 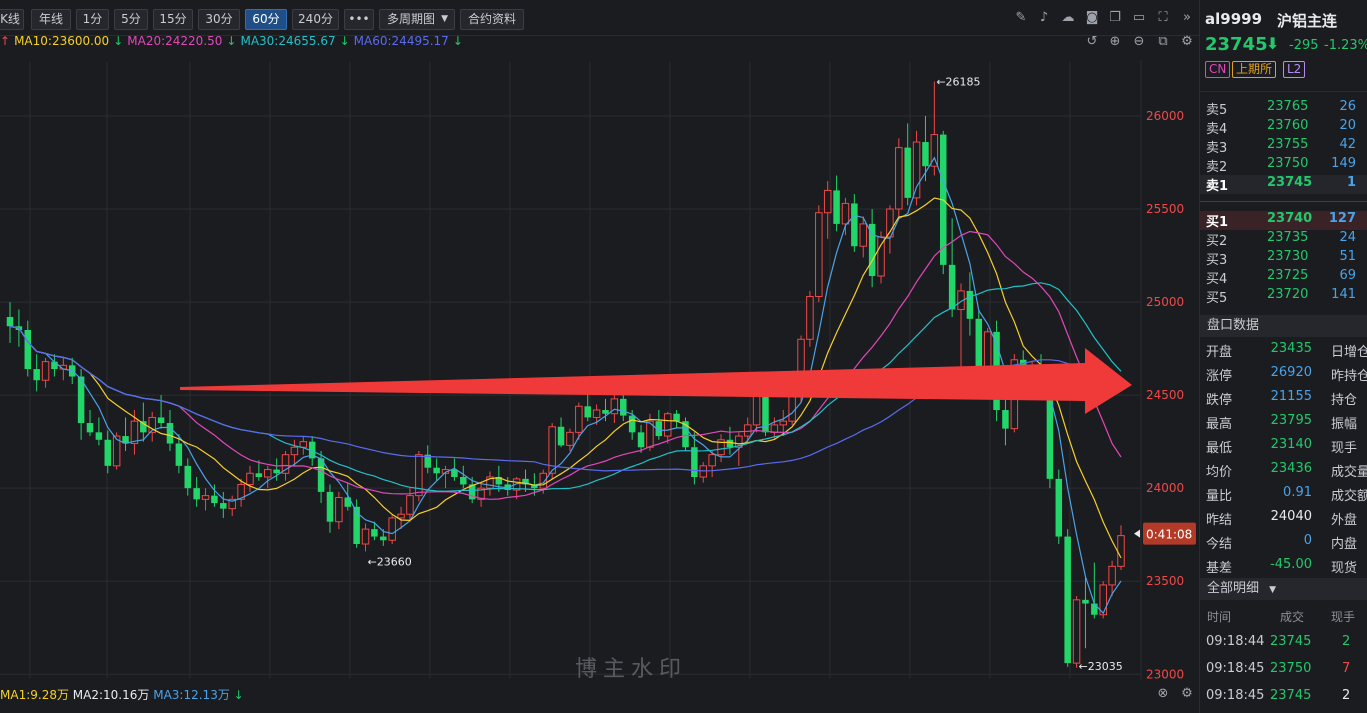 I want to click on pankou-row: 跌停 21155 持仓, so click(x=1286, y=398).